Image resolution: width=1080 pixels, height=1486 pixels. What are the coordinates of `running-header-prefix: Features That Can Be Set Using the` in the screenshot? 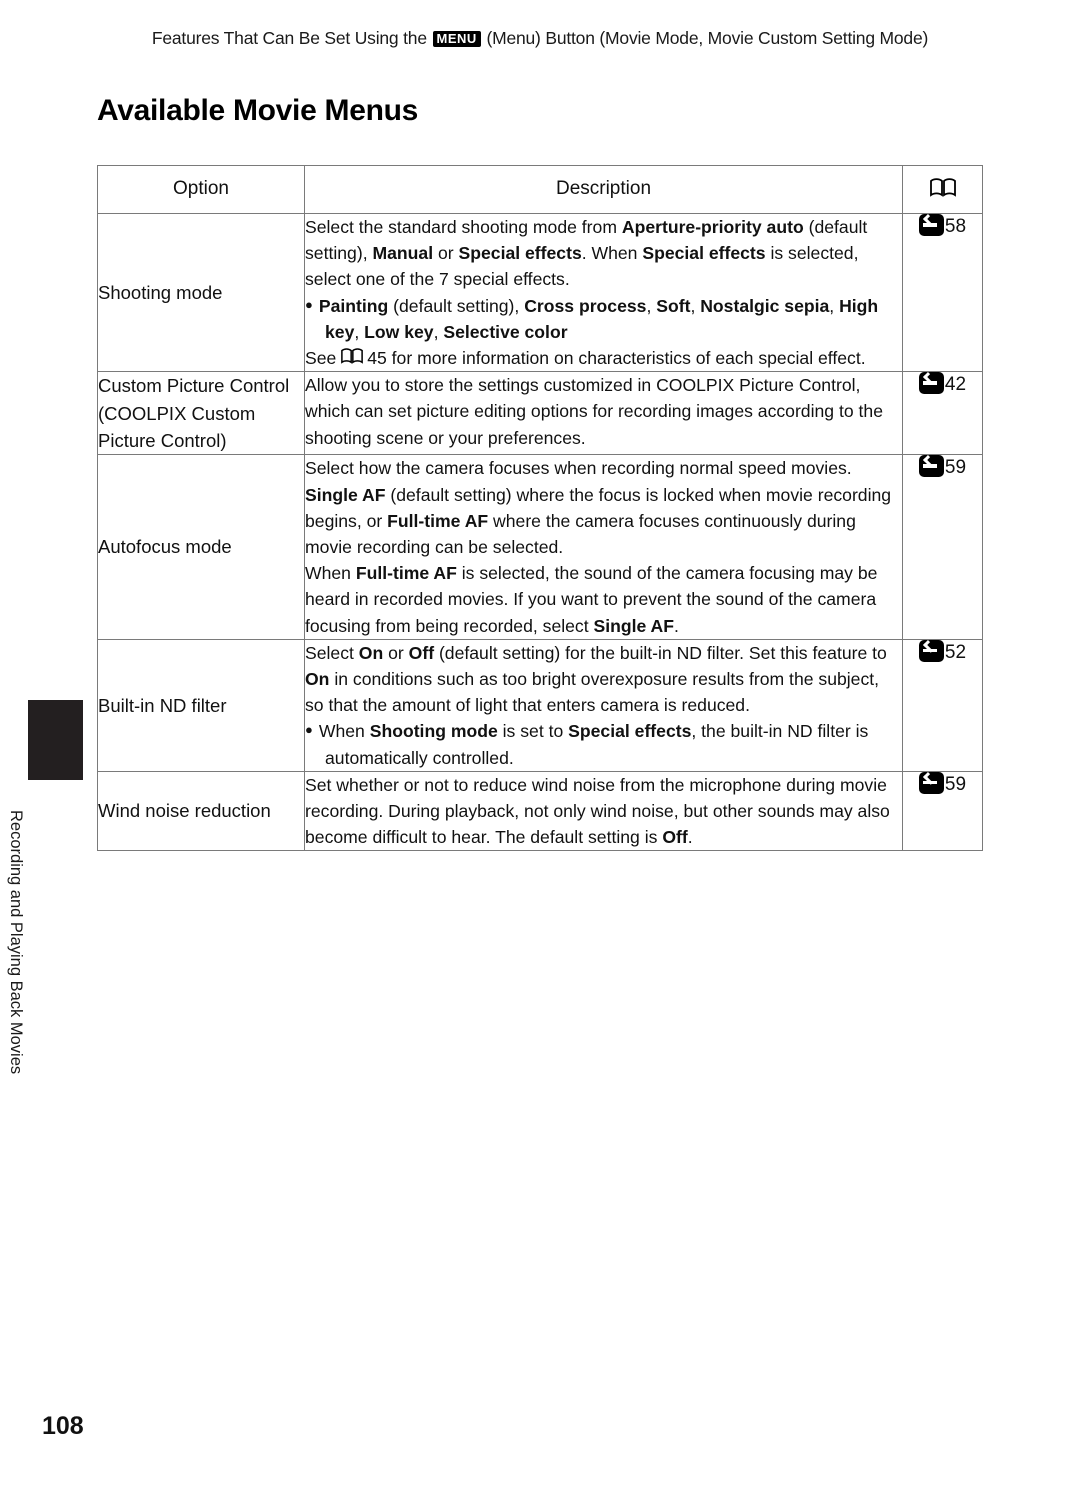 It's located at (291, 38).